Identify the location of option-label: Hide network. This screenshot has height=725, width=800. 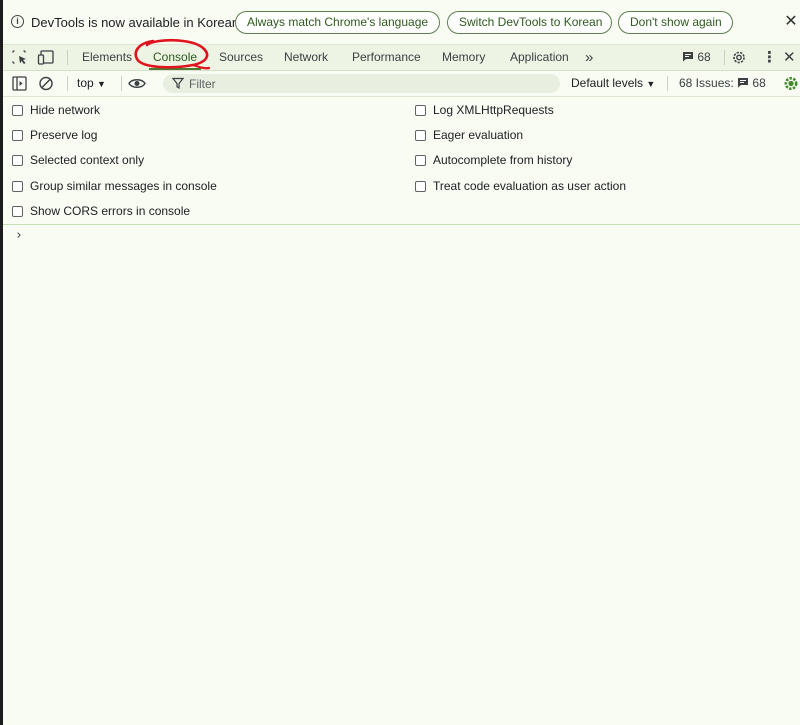
(65, 110).